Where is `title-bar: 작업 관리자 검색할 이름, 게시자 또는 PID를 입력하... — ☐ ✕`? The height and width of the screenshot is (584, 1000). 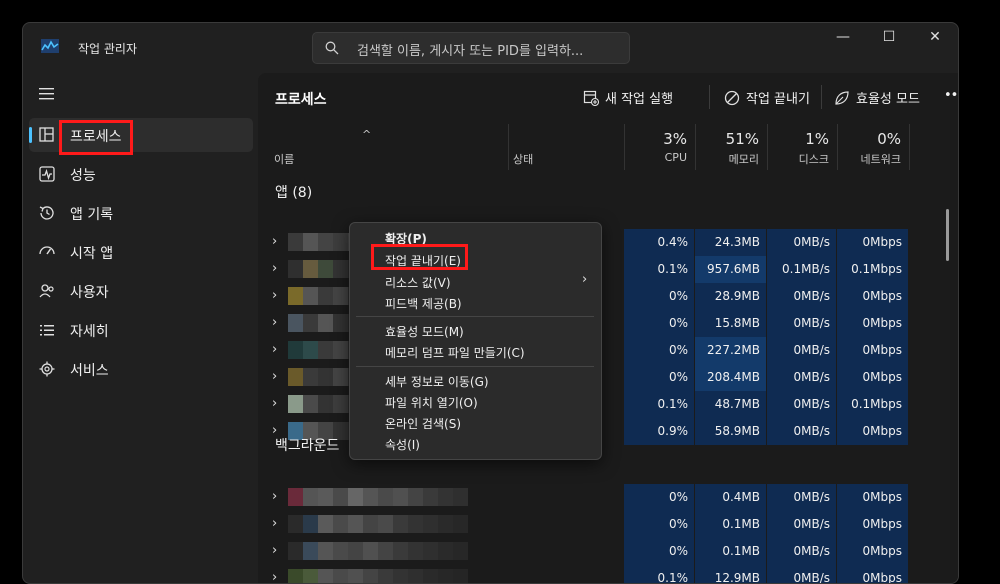 title-bar: 작업 관리자 검색할 이름, 게시자 또는 PID를 입력하... — ☐ ✕ is located at coordinates (490, 48).